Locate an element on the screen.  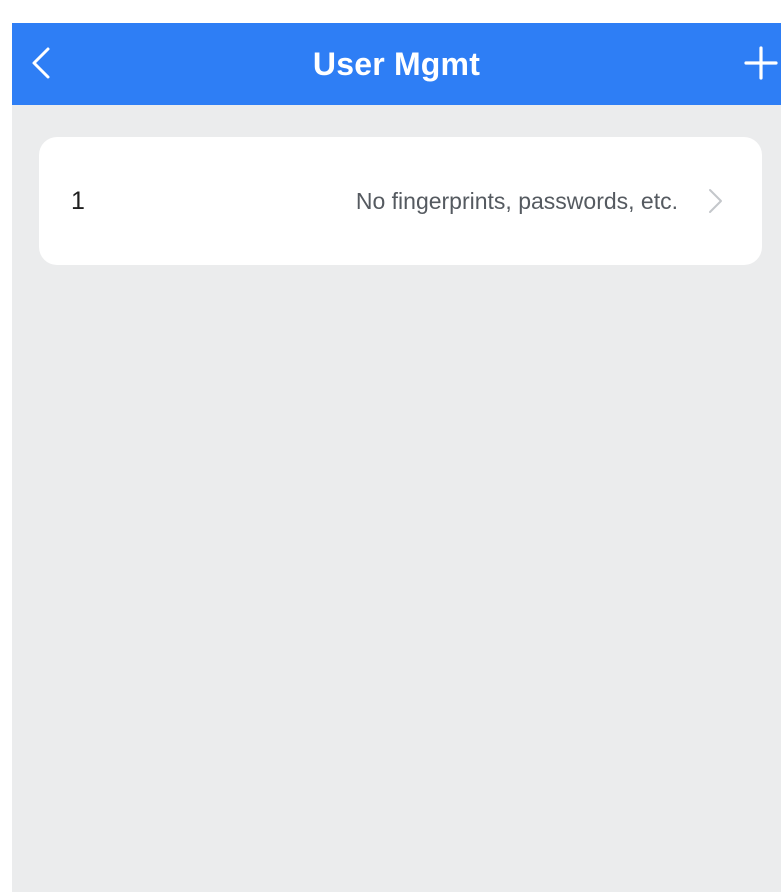
user-status-text: No fingerprints, passwords, etc. is located at coordinates (516, 201).